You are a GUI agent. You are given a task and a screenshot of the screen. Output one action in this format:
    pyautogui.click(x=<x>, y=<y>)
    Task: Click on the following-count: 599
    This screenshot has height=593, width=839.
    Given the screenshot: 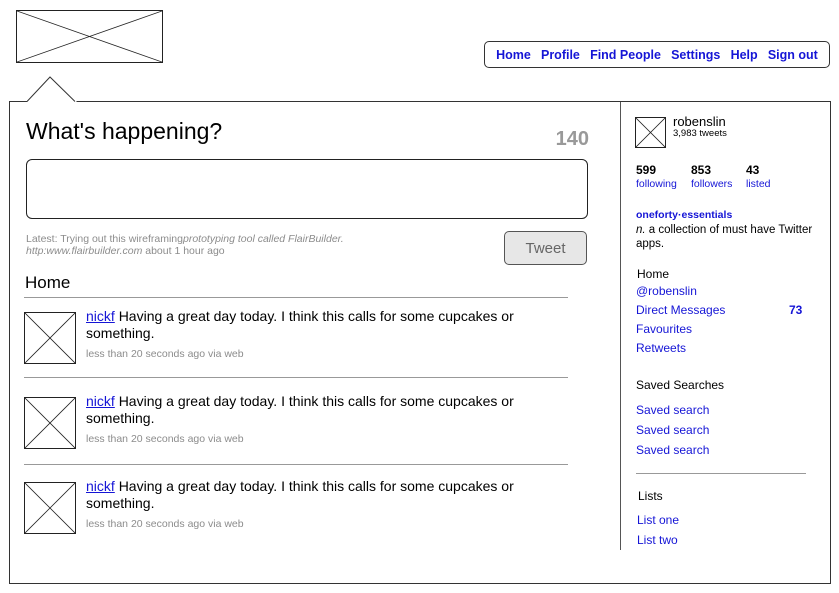 What is the action you would take?
    pyautogui.click(x=646, y=170)
    